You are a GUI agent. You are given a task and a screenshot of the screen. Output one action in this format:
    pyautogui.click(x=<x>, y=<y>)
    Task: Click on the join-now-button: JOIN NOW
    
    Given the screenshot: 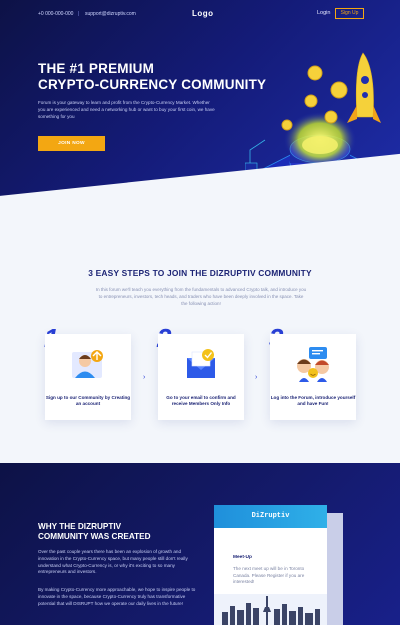 What is the action you would take?
    pyautogui.click(x=71, y=143)
    